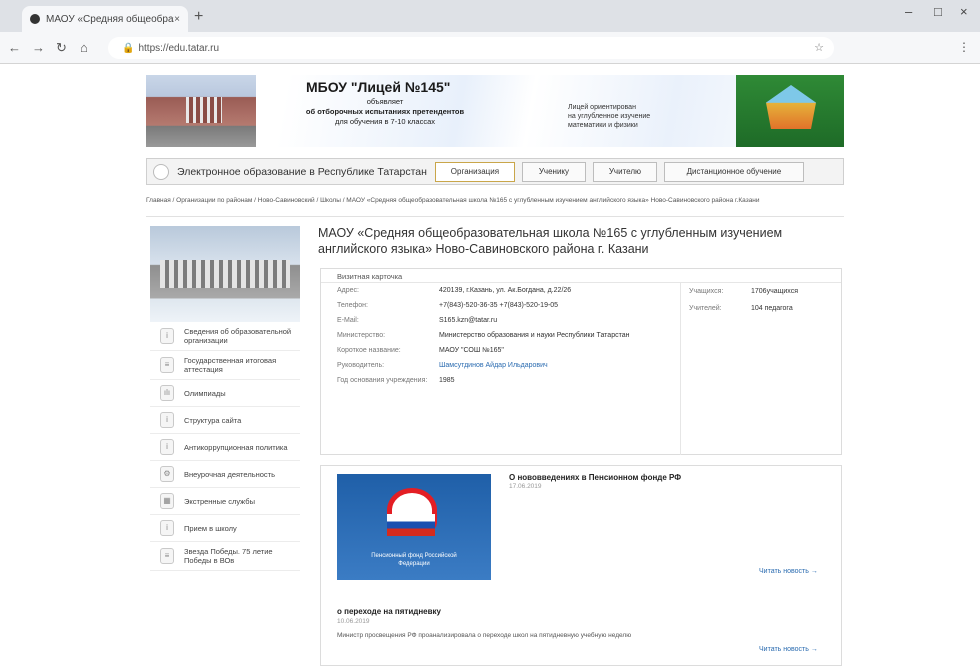  Describe the element at coordinates (411, 525) in the screenshot. I see `russia-flag-icon` at that location.